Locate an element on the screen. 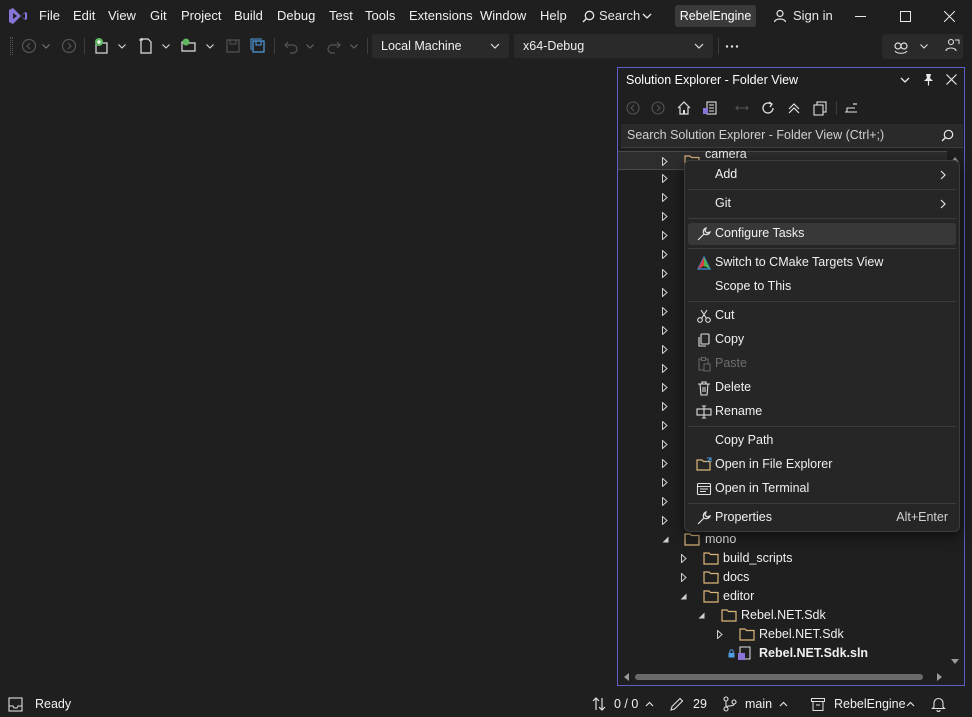  navigate-forward-icon is located at coordinates (69, 46).